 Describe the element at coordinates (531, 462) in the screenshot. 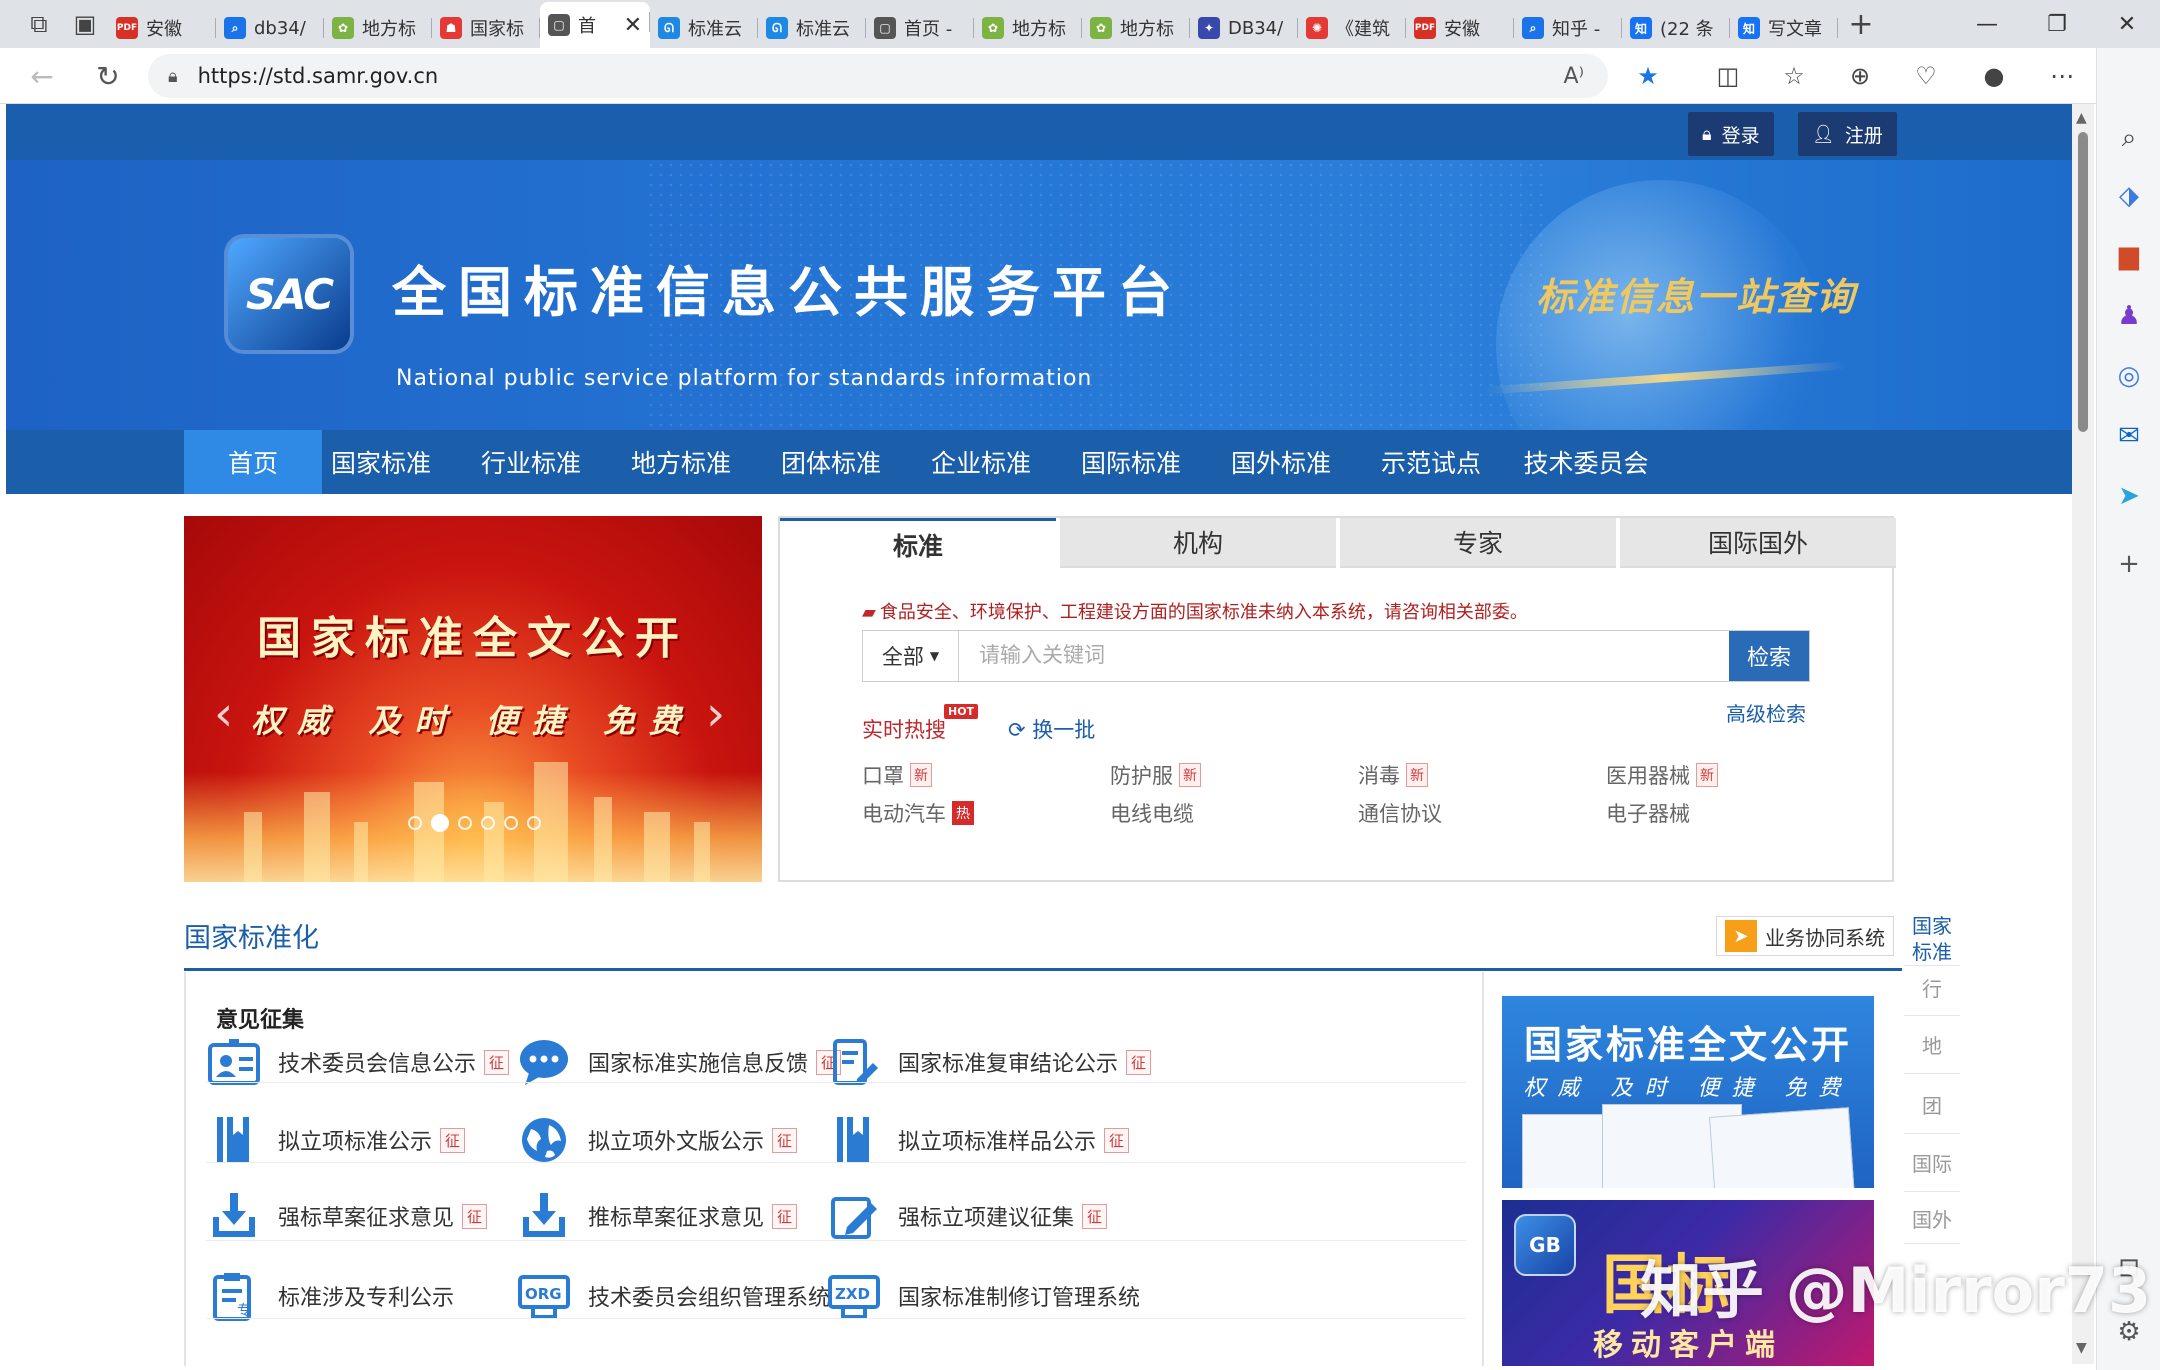

I see `nav-item: 行业标准` at that location.